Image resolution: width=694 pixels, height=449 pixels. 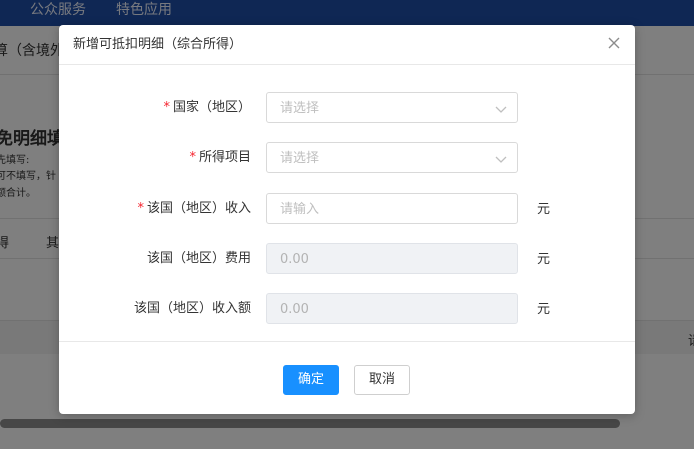 What do you see at coordinates (158, 44) in the screenshot?
I see `dialog-title: 新增可抵扣明细（综合所得）` at bounding box center [158, 44].